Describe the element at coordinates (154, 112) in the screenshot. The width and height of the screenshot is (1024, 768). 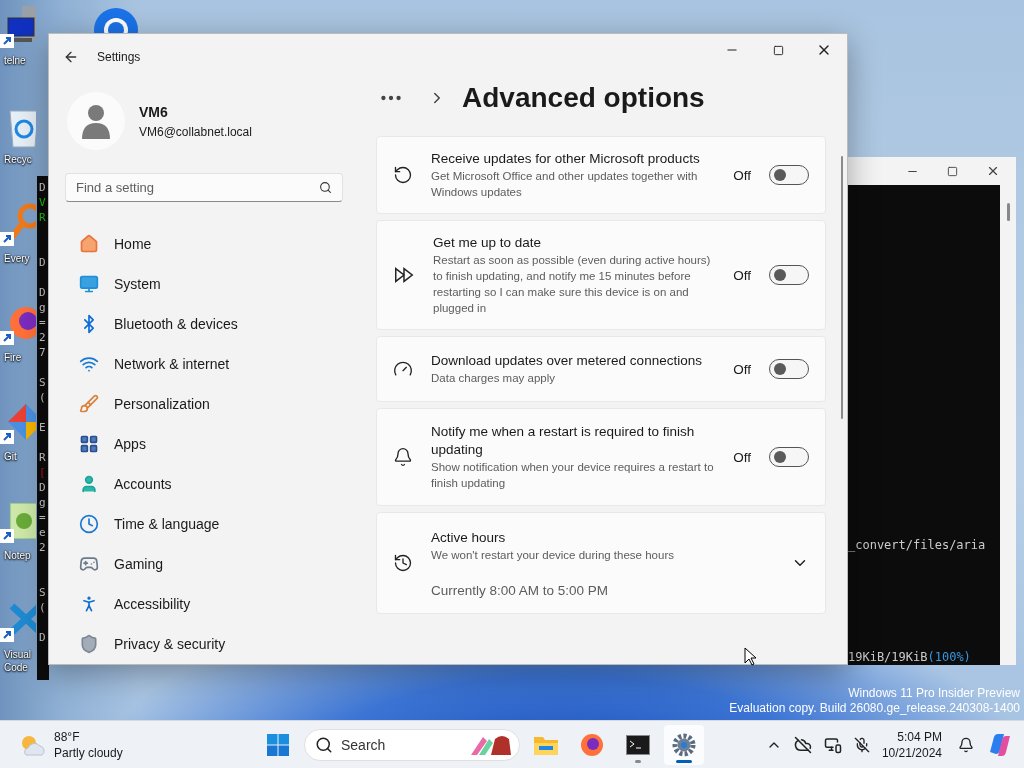
I see `profile-name: VM6` at that location.